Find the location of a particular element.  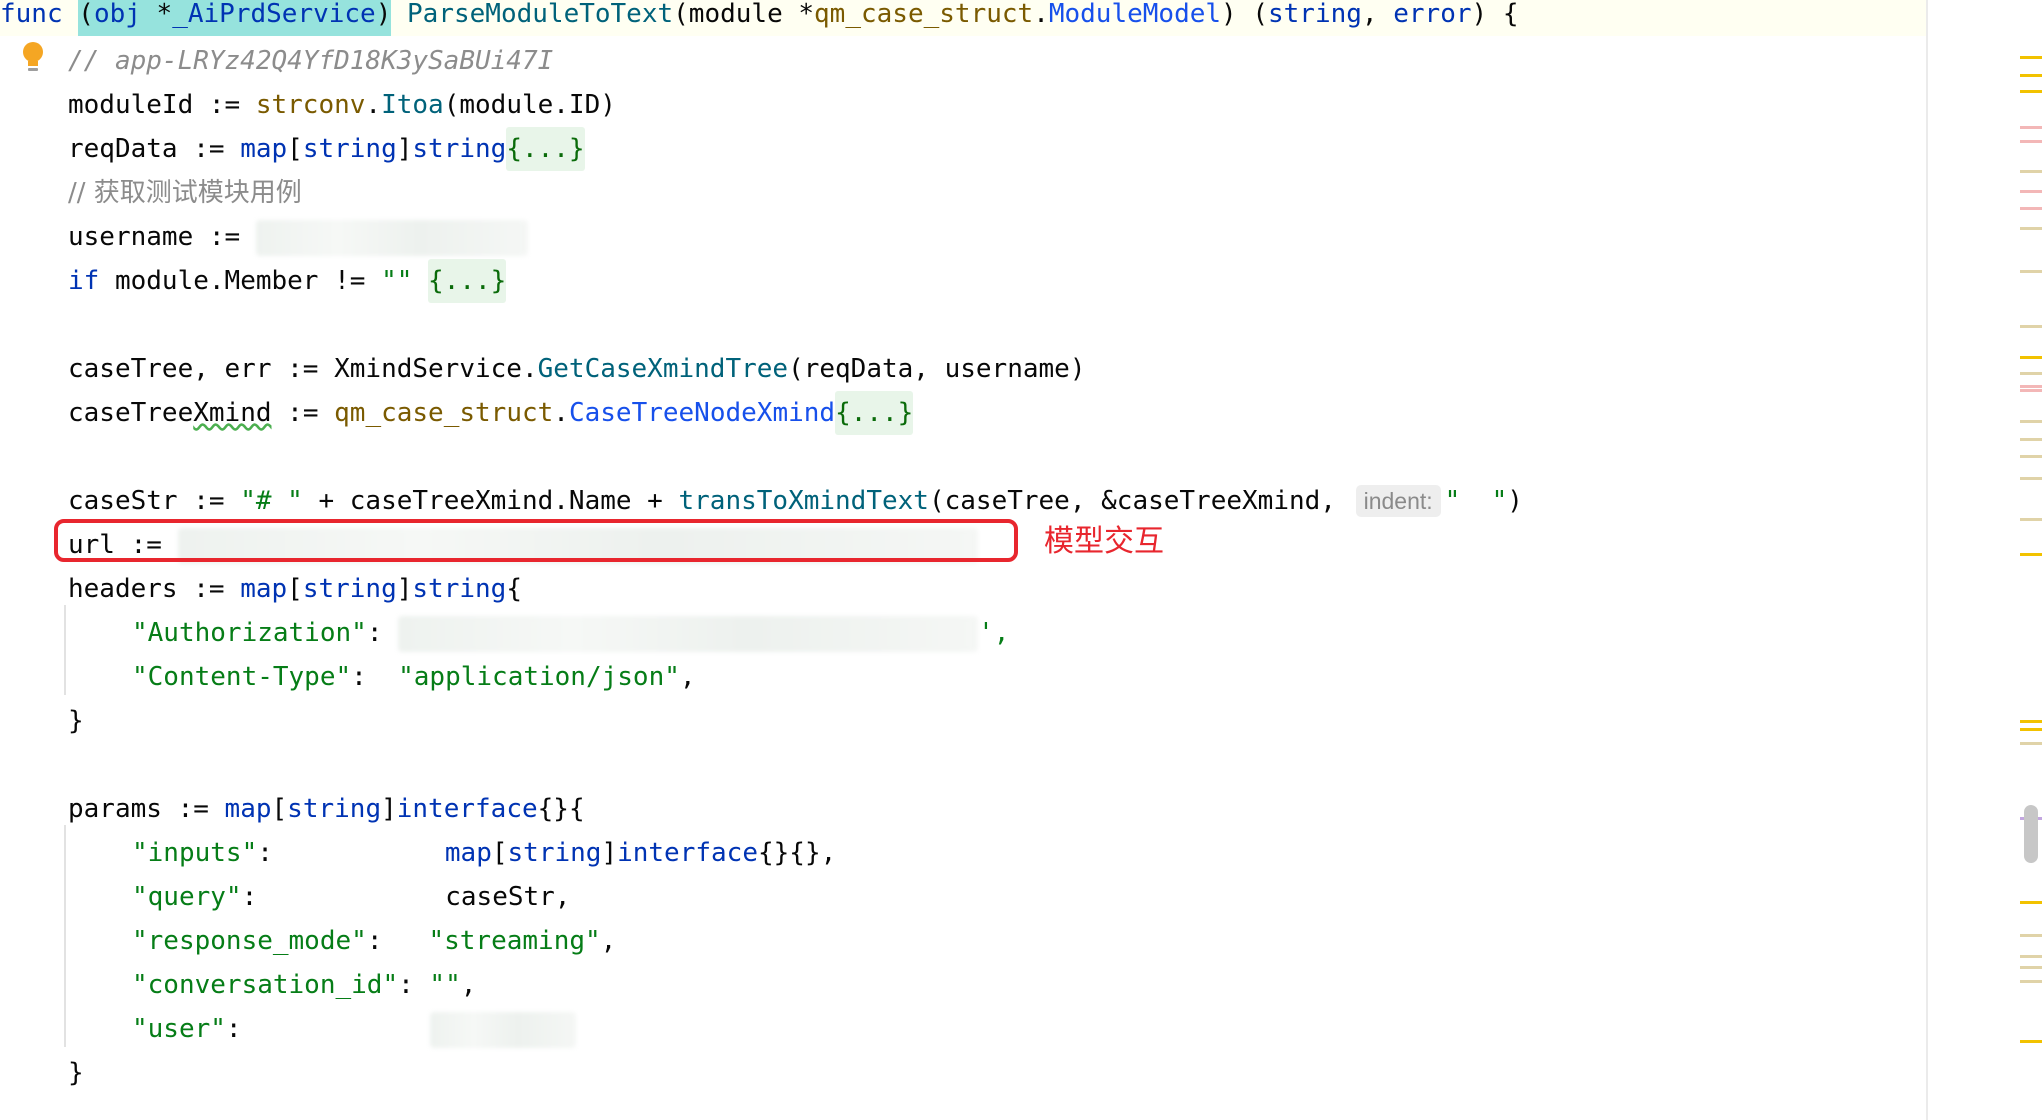

casestr-concat: + caseTreeXmind.Name + is located at coordinates (490, 501).